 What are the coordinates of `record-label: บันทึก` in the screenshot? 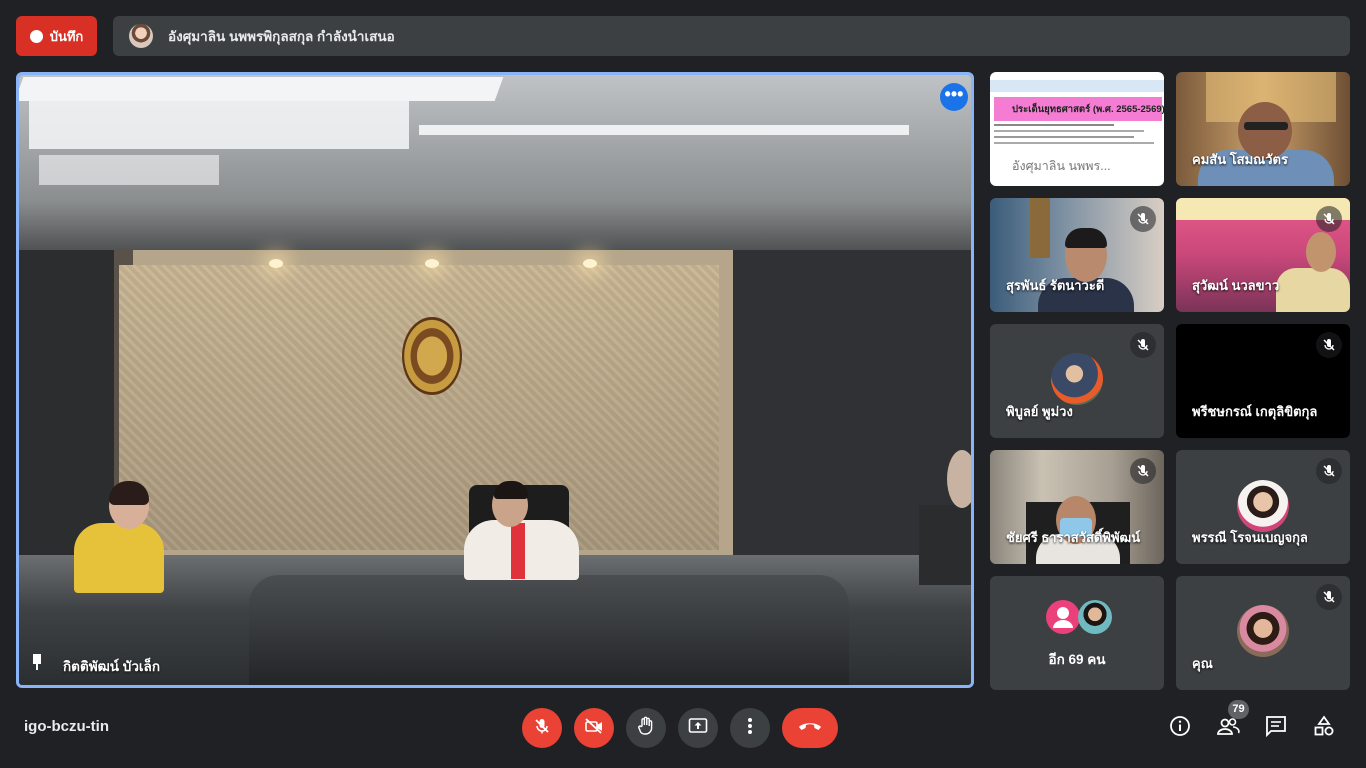 It's located at (66, 36).